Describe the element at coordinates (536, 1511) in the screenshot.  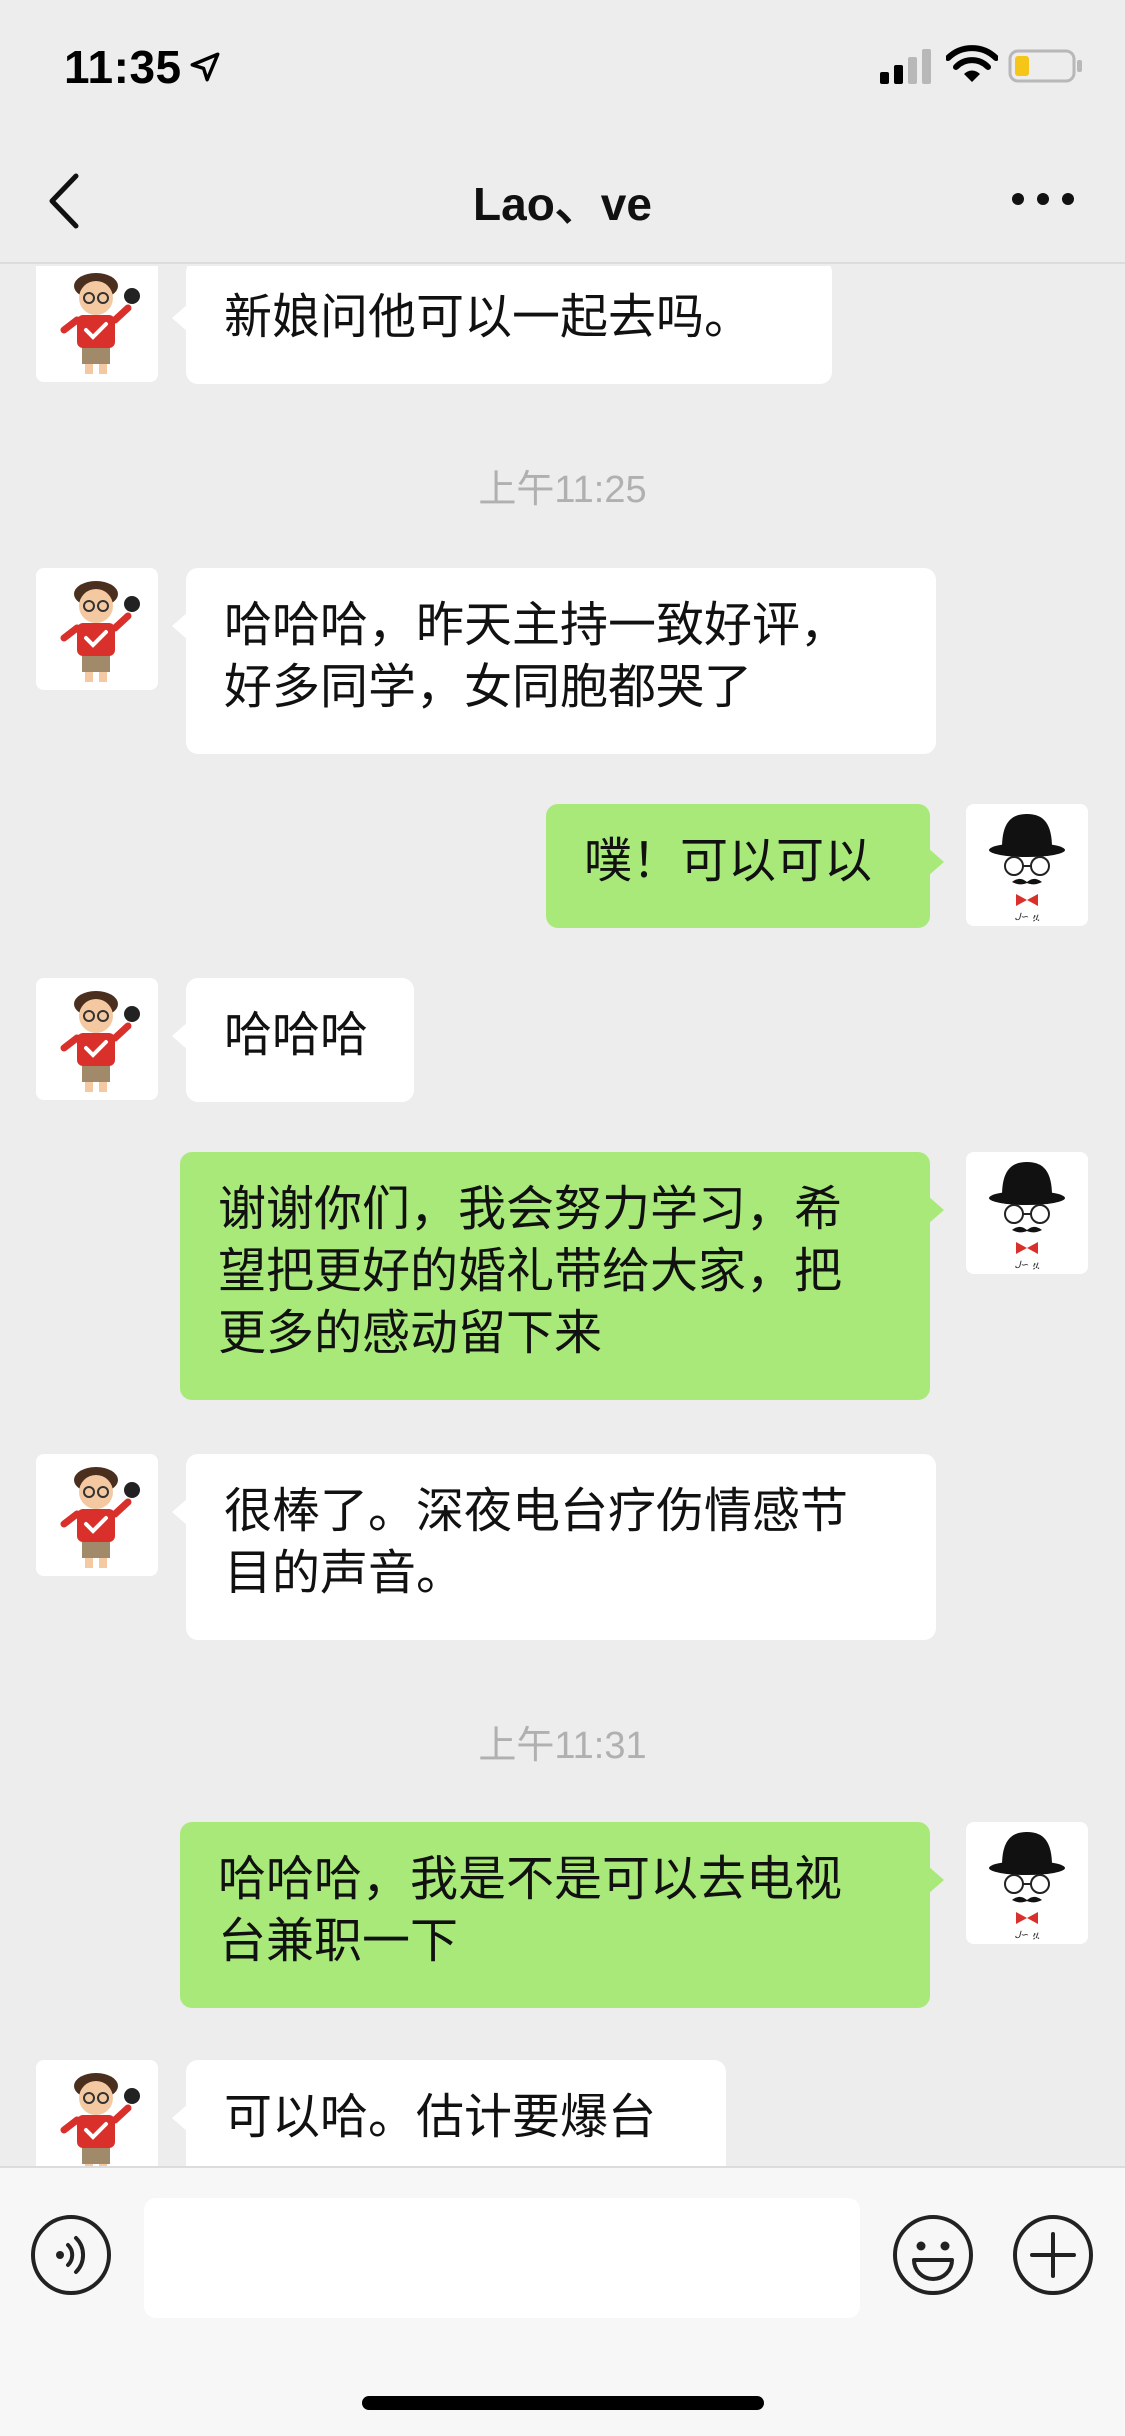
I see `message-text-line: 很棒了。深夜电台疗伤情感节` at that location.